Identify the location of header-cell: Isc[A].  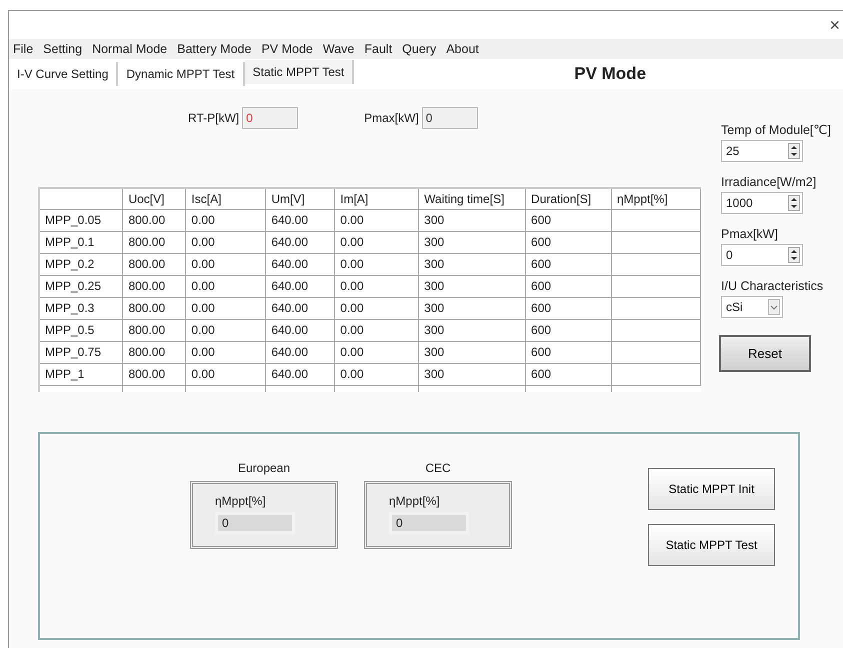
(226, 198).